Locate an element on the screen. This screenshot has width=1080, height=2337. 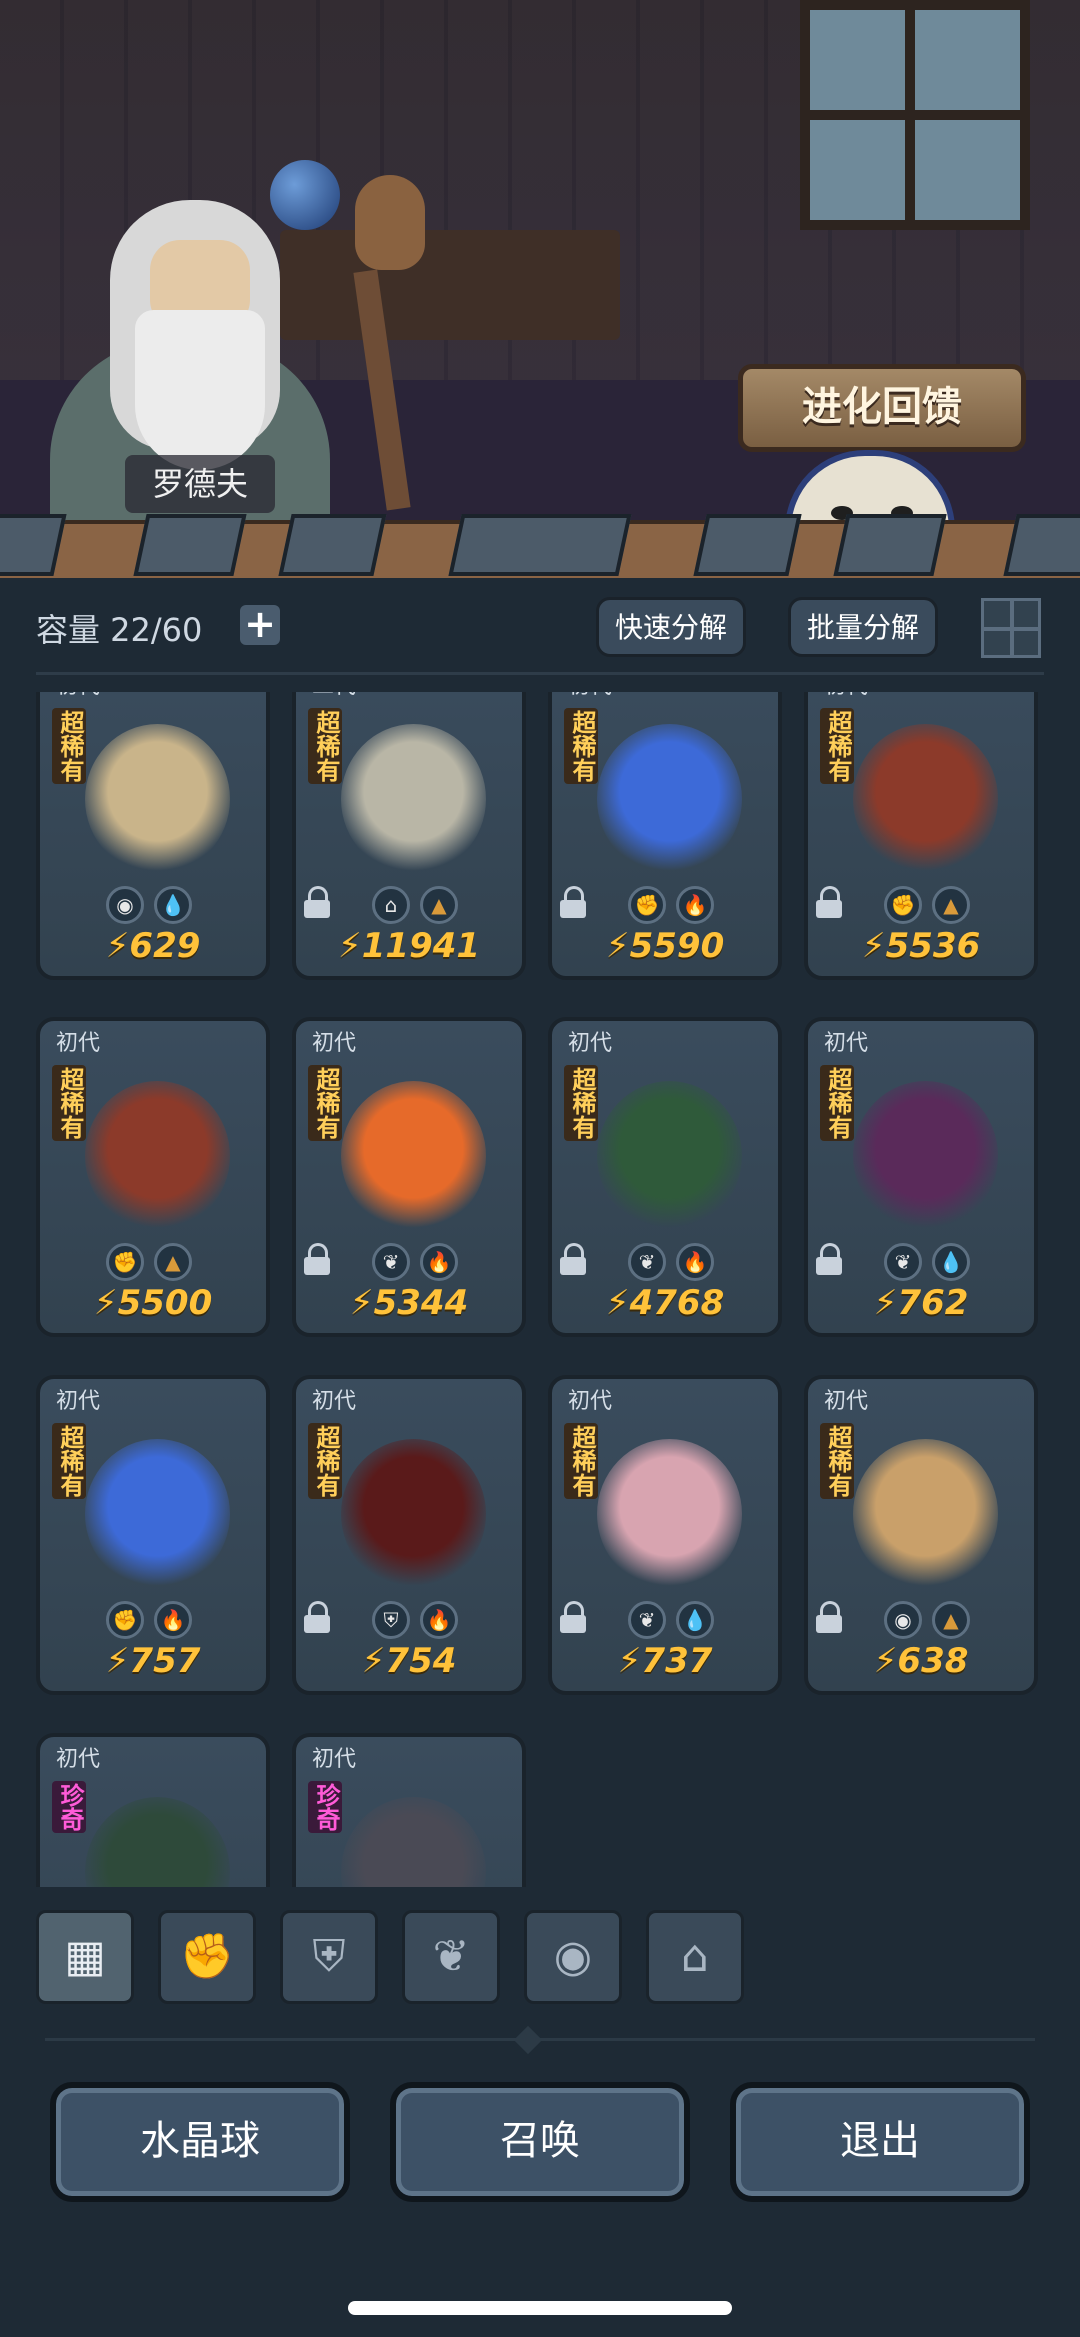
crystal-ball-button: 水晶球 is located at coordinates (200, 2142).